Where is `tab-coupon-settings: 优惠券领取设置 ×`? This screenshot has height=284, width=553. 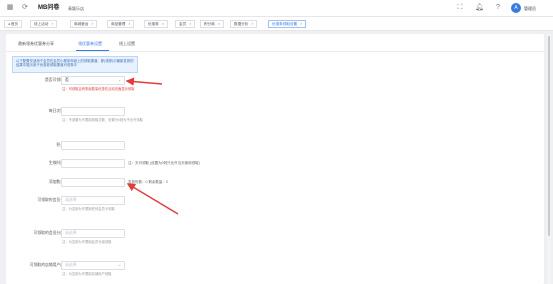 tab-coupon-settings: 优惠券领取设置 × is located at coordinates (287, 24).